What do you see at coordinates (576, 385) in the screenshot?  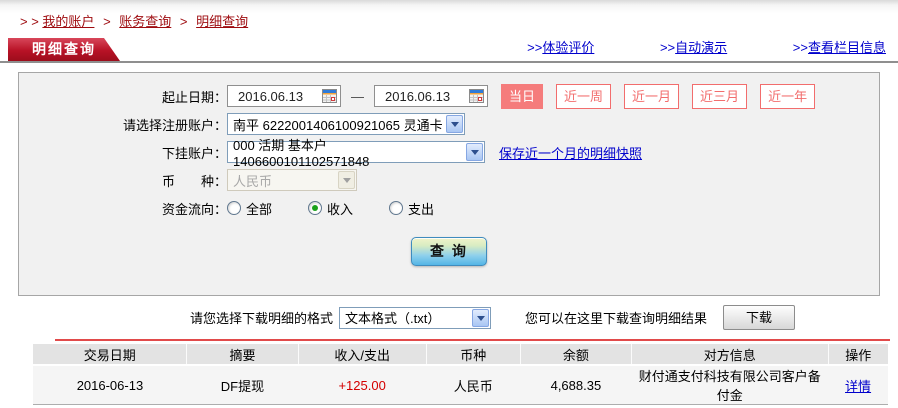 I see `cell-balance: 4,688.35` at bounding box center [576, 385].